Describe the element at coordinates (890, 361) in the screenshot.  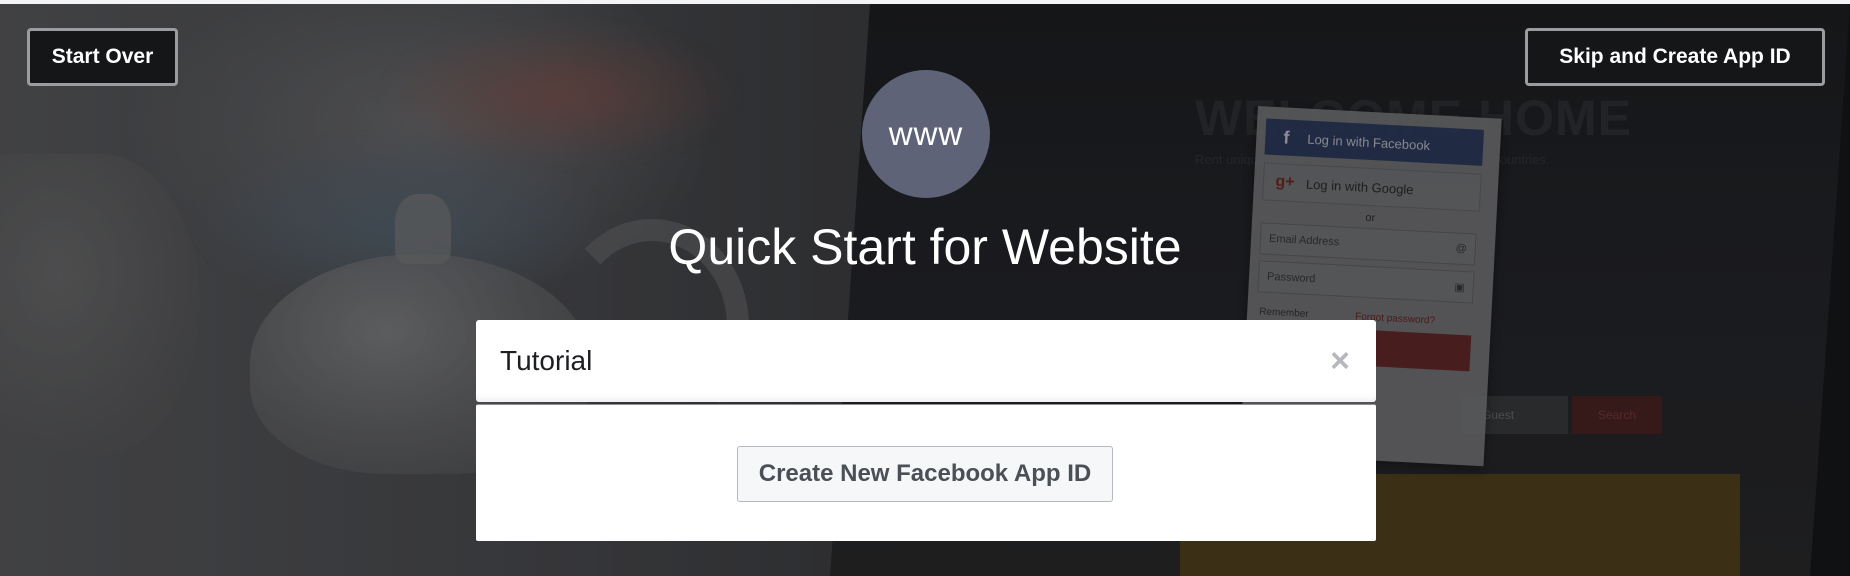
I see `app-name-input` at that location.